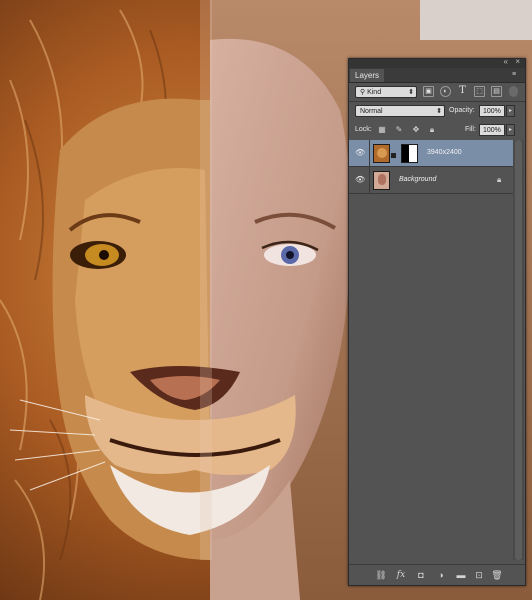  What do you see at coordinates (461, 575) in the screenshot?
I see `new-group-icon: ▬` at bounding box center [461, 575].